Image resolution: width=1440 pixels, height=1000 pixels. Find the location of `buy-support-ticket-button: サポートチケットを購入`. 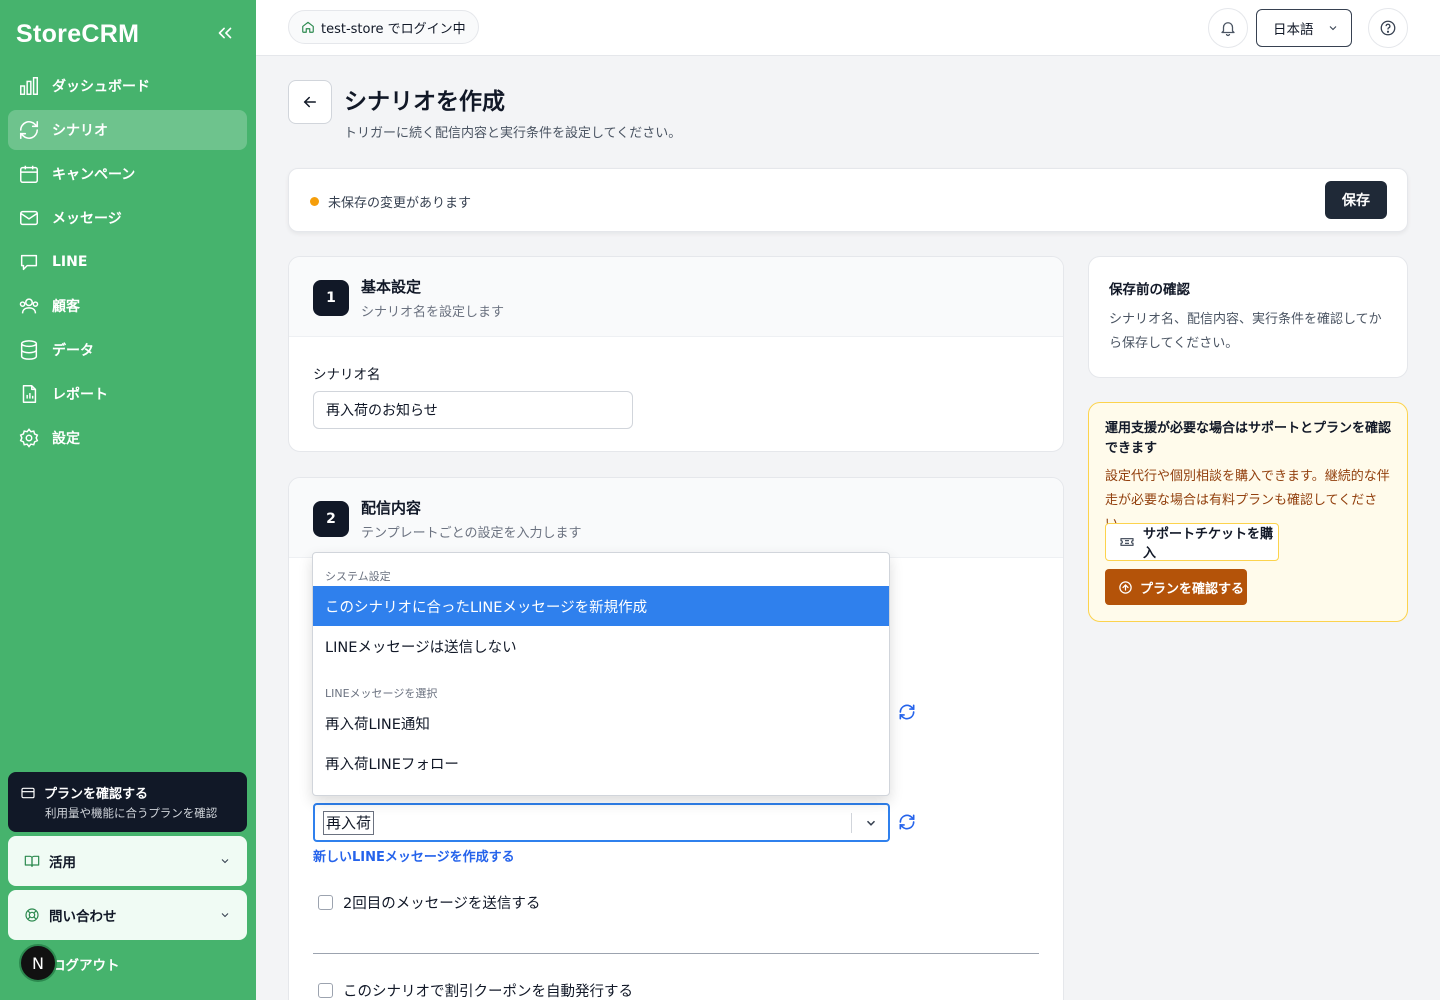

buy-support-ticket-button: サポートチケットを購入 is located at coordinates (1192, 542).